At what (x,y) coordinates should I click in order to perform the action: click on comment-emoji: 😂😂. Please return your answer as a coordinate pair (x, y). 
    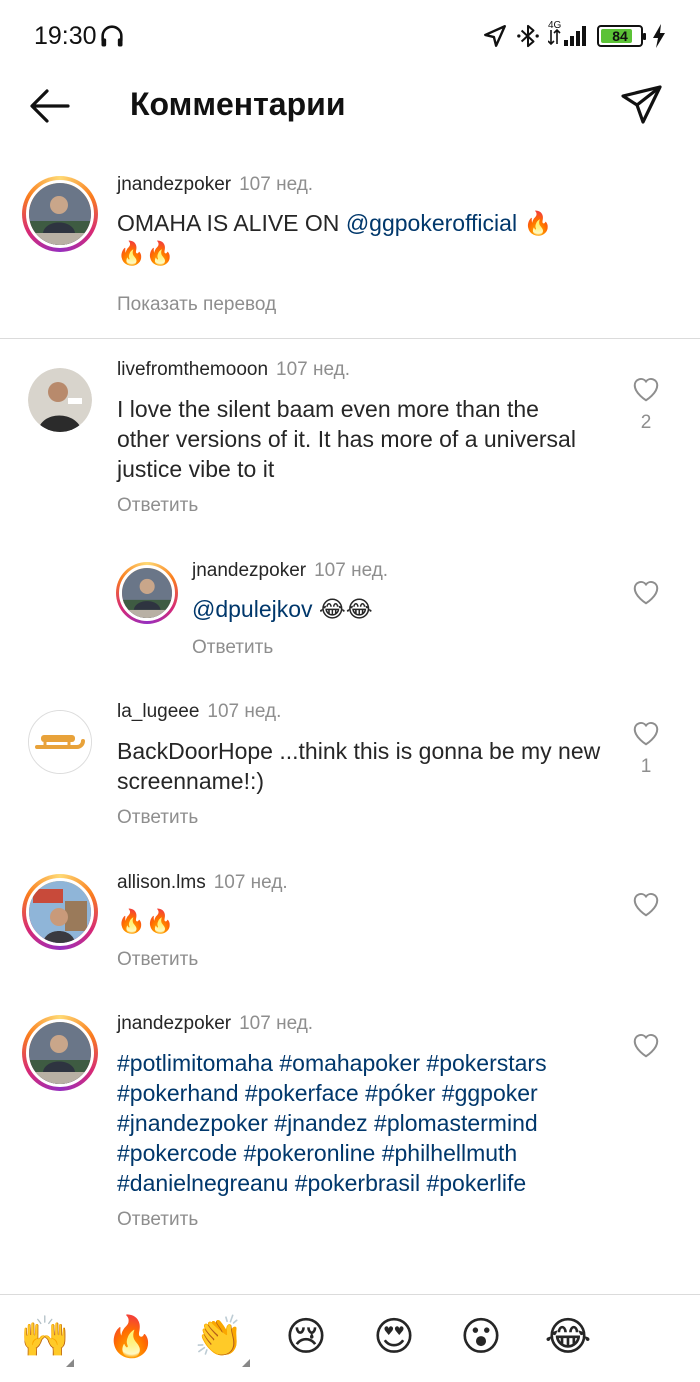
    Looking at the image, I should click on (345, 609).